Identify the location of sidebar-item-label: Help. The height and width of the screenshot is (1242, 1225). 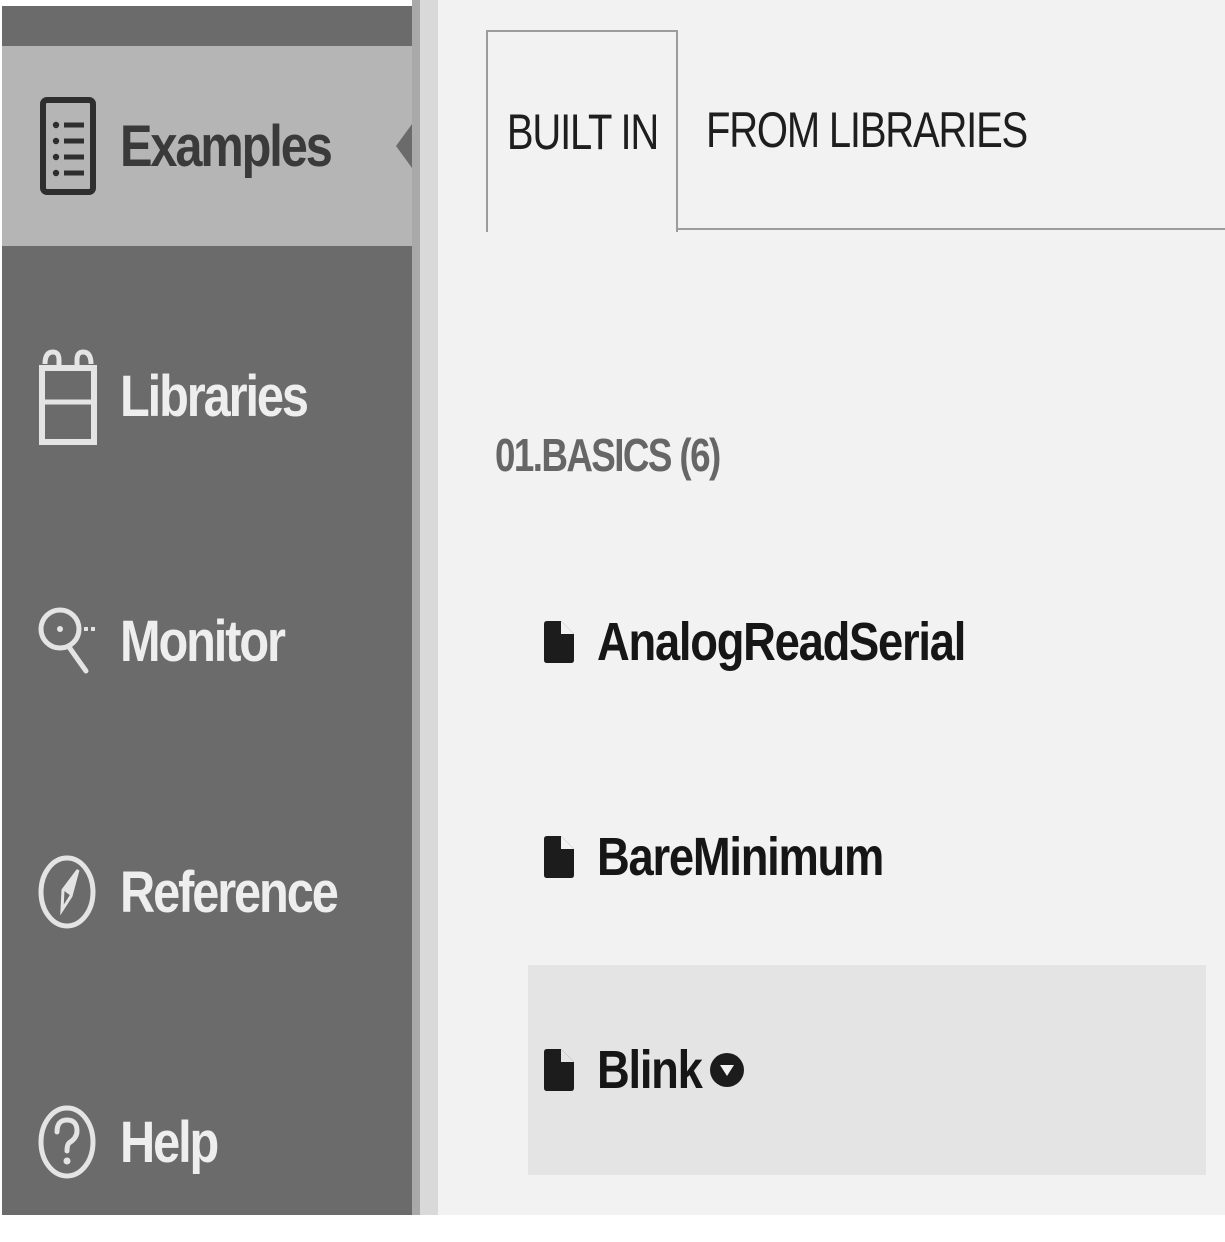
(169, 1142).